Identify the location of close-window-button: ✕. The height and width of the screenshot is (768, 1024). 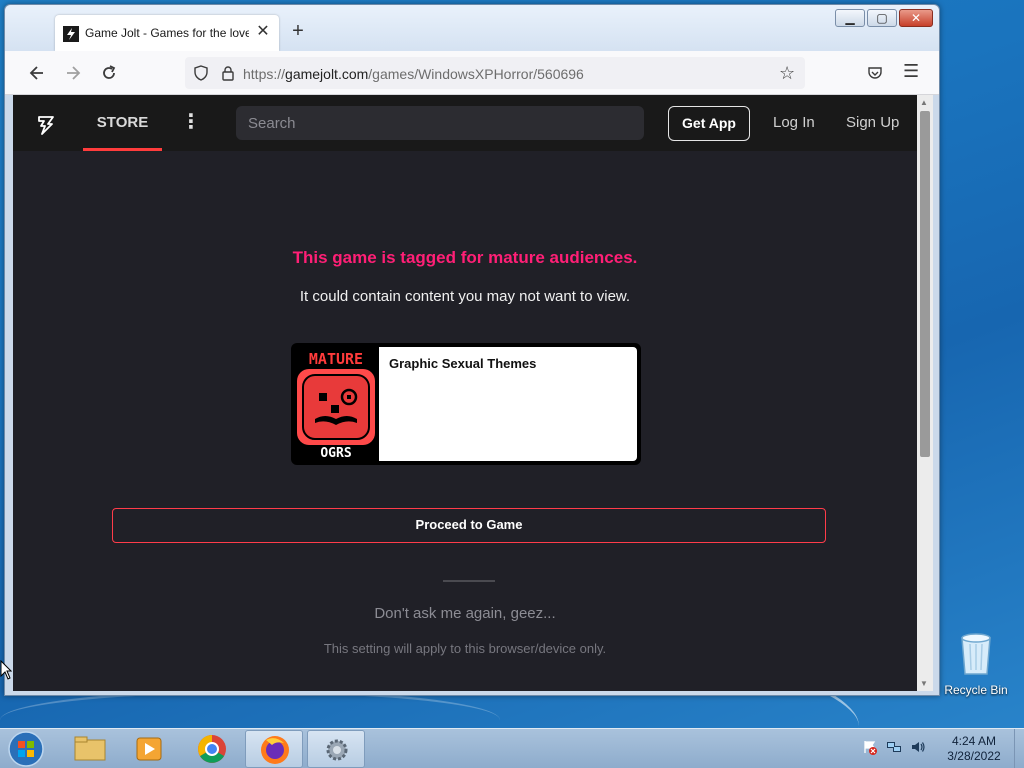
(916, 18).